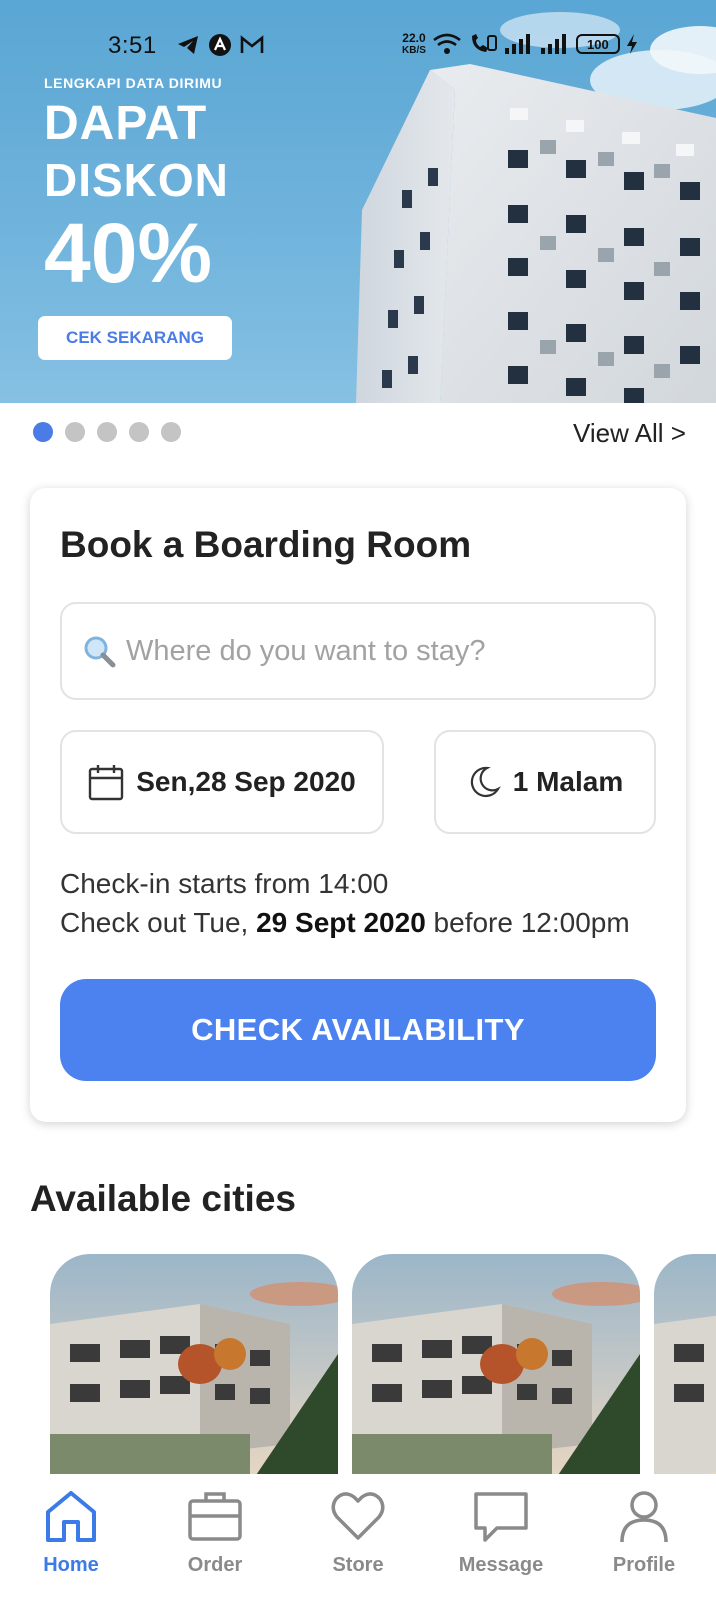 Image resolution: width=716 pixels, height=1600 pixels. I want to click on nav-order: Order, so click(215, 1532).